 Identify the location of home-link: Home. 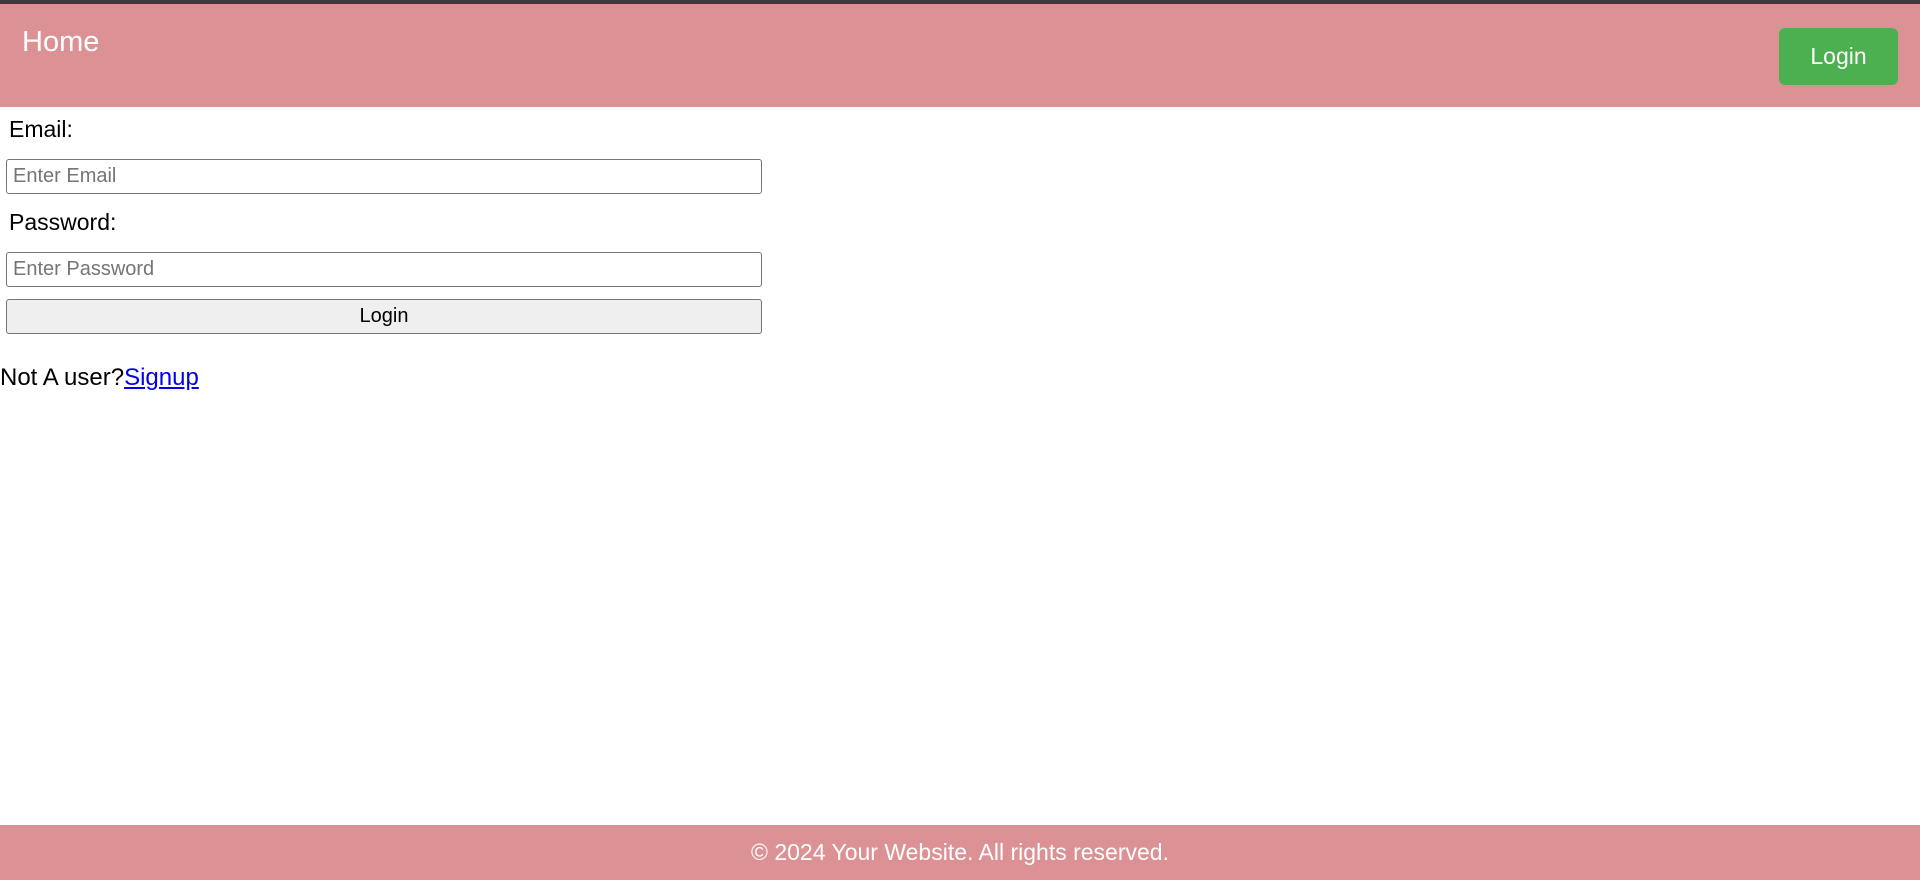
(60, 42).